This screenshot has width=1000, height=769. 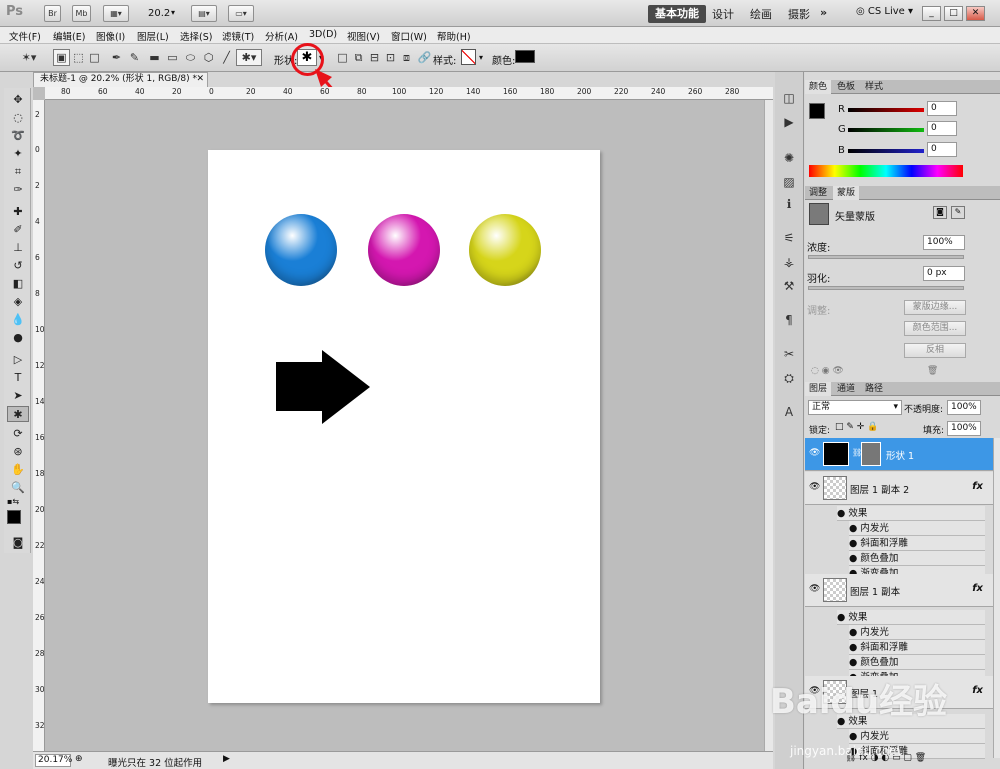 I want to click on tab-styles: 样式, so click(x=874, y=87).